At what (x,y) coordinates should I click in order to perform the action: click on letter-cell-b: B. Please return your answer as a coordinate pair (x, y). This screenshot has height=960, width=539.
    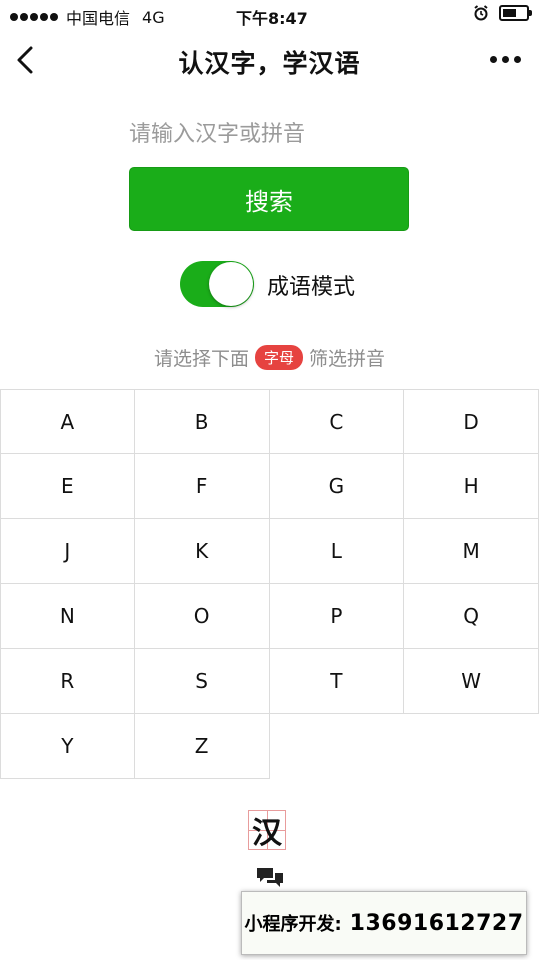
    Looking at the image, I should click on (202, 421).